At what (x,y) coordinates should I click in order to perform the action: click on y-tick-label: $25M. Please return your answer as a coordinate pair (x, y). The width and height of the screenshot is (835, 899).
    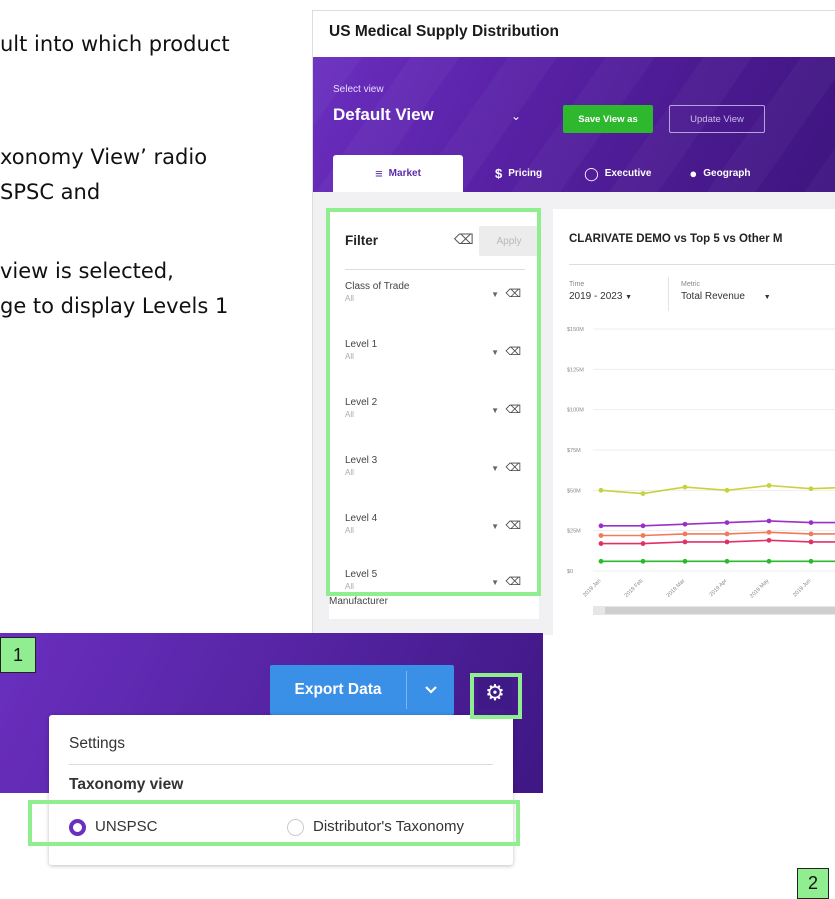
    Looking at the image, I should click on (574, 532).